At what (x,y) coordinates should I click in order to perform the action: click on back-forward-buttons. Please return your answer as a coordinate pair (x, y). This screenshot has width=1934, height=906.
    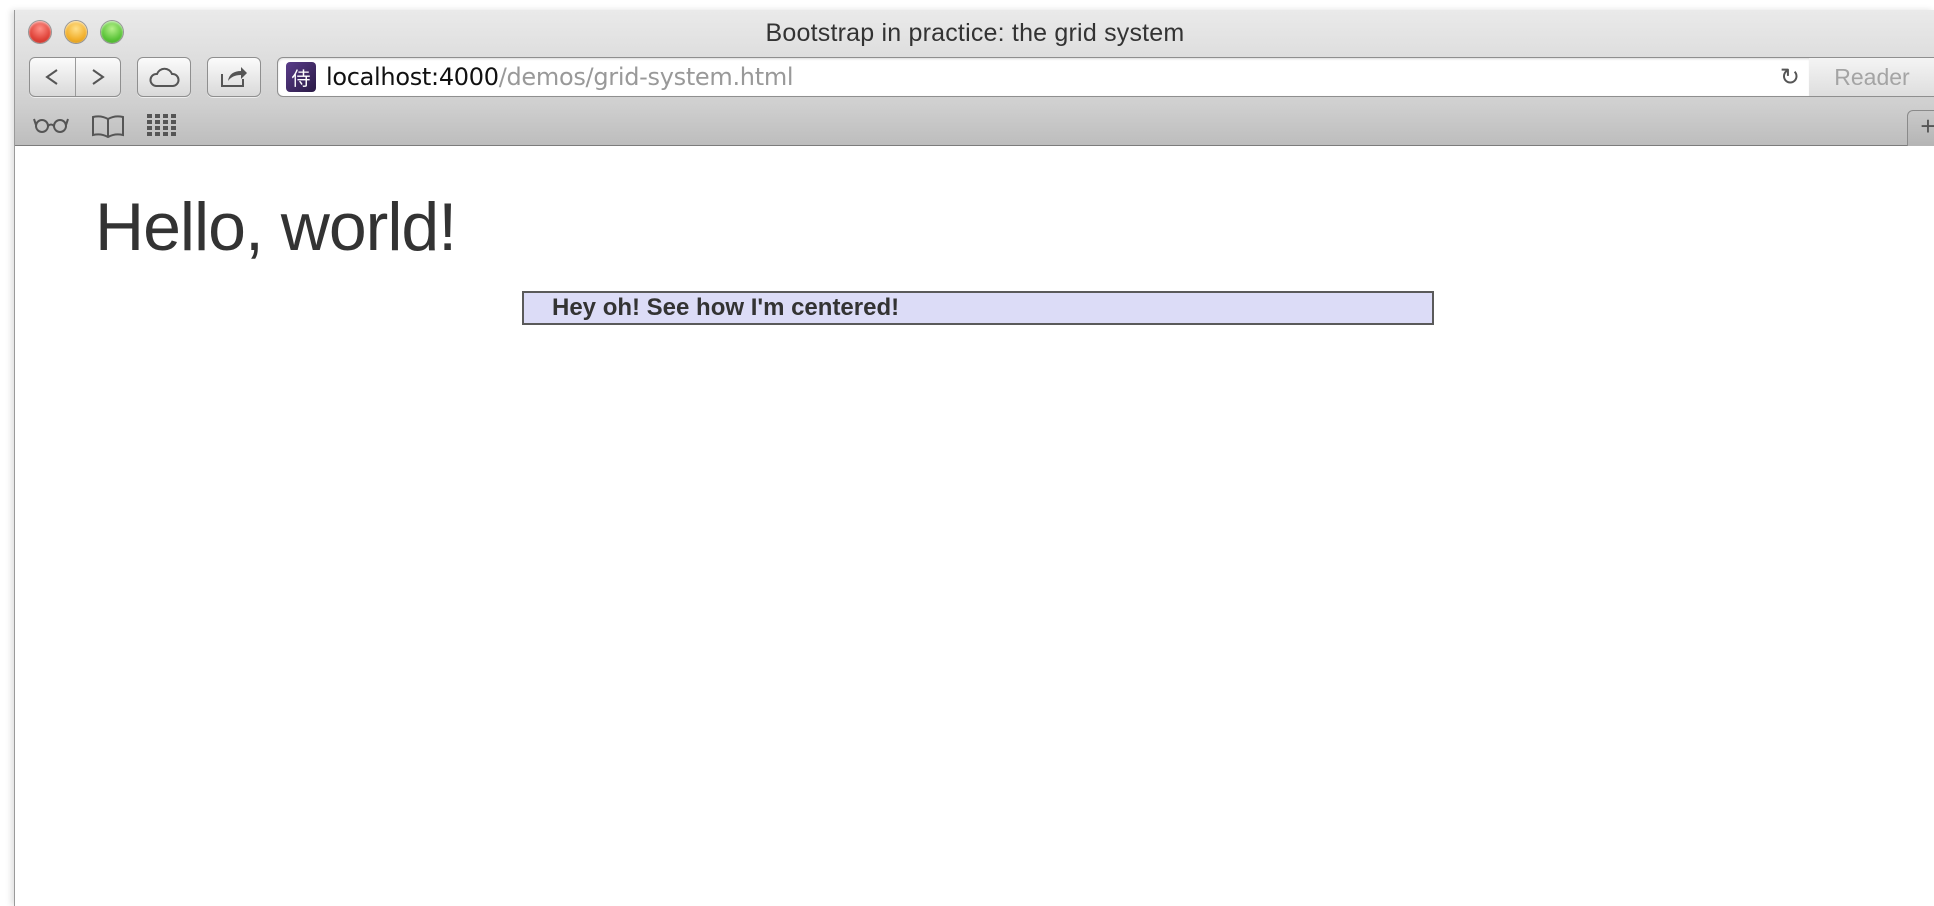
    Looking at the image, I should click on (75, 77).